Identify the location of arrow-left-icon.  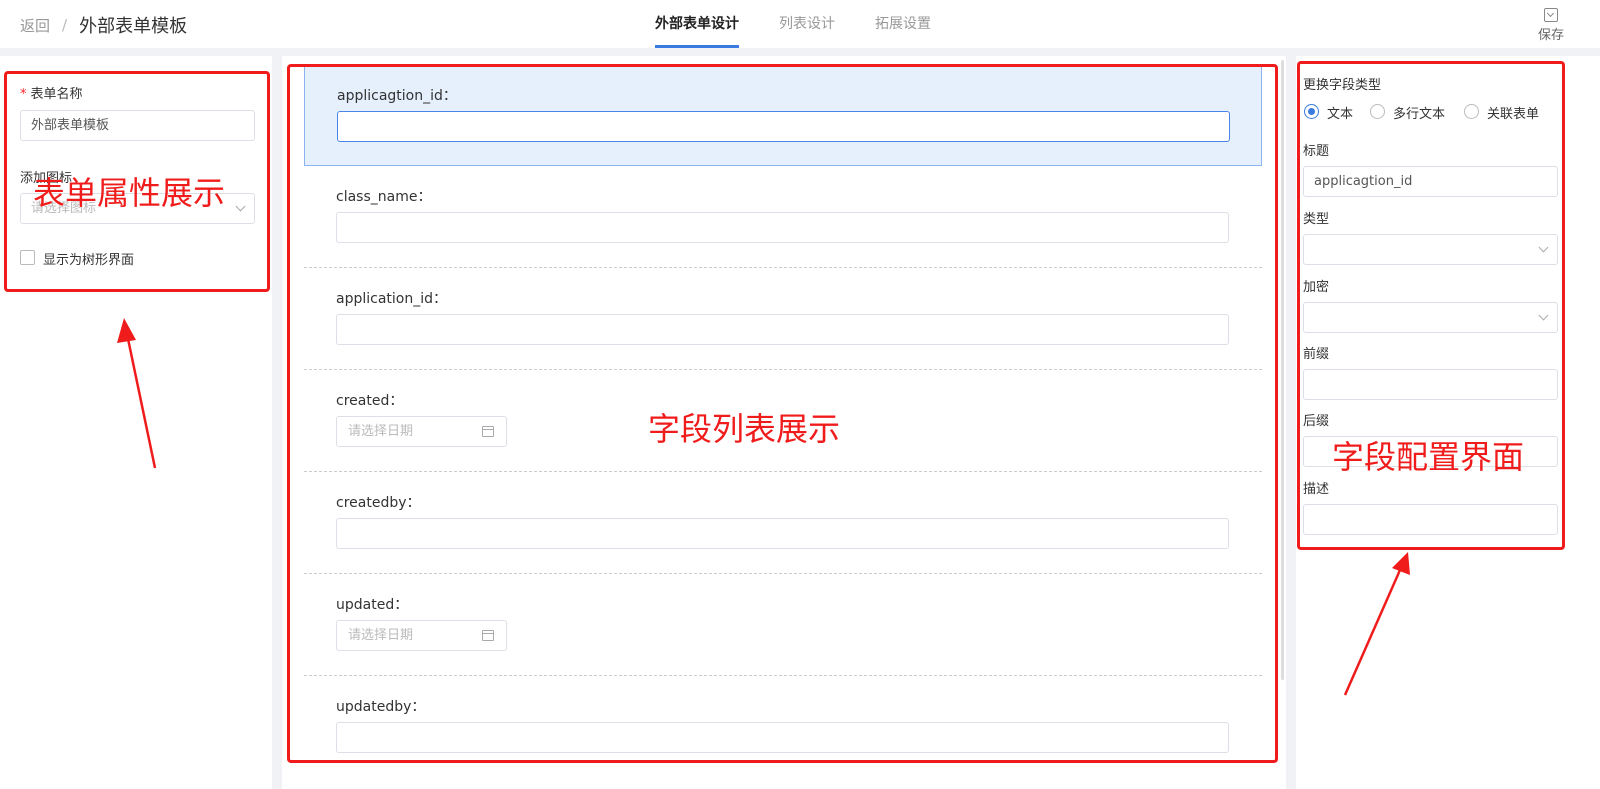
(137, 393).